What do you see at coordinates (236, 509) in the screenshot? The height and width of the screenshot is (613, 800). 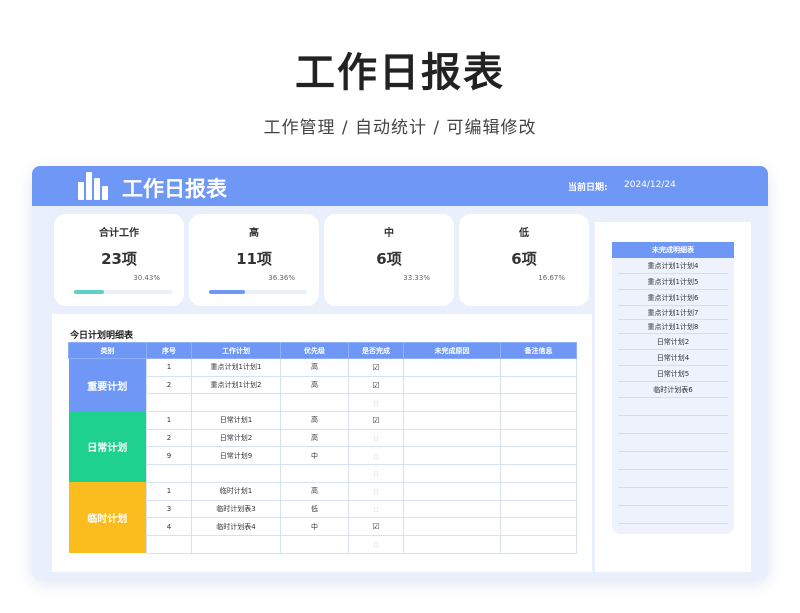 I see `cell-plan: 临时计划表3` at bounding box center [236, 509].